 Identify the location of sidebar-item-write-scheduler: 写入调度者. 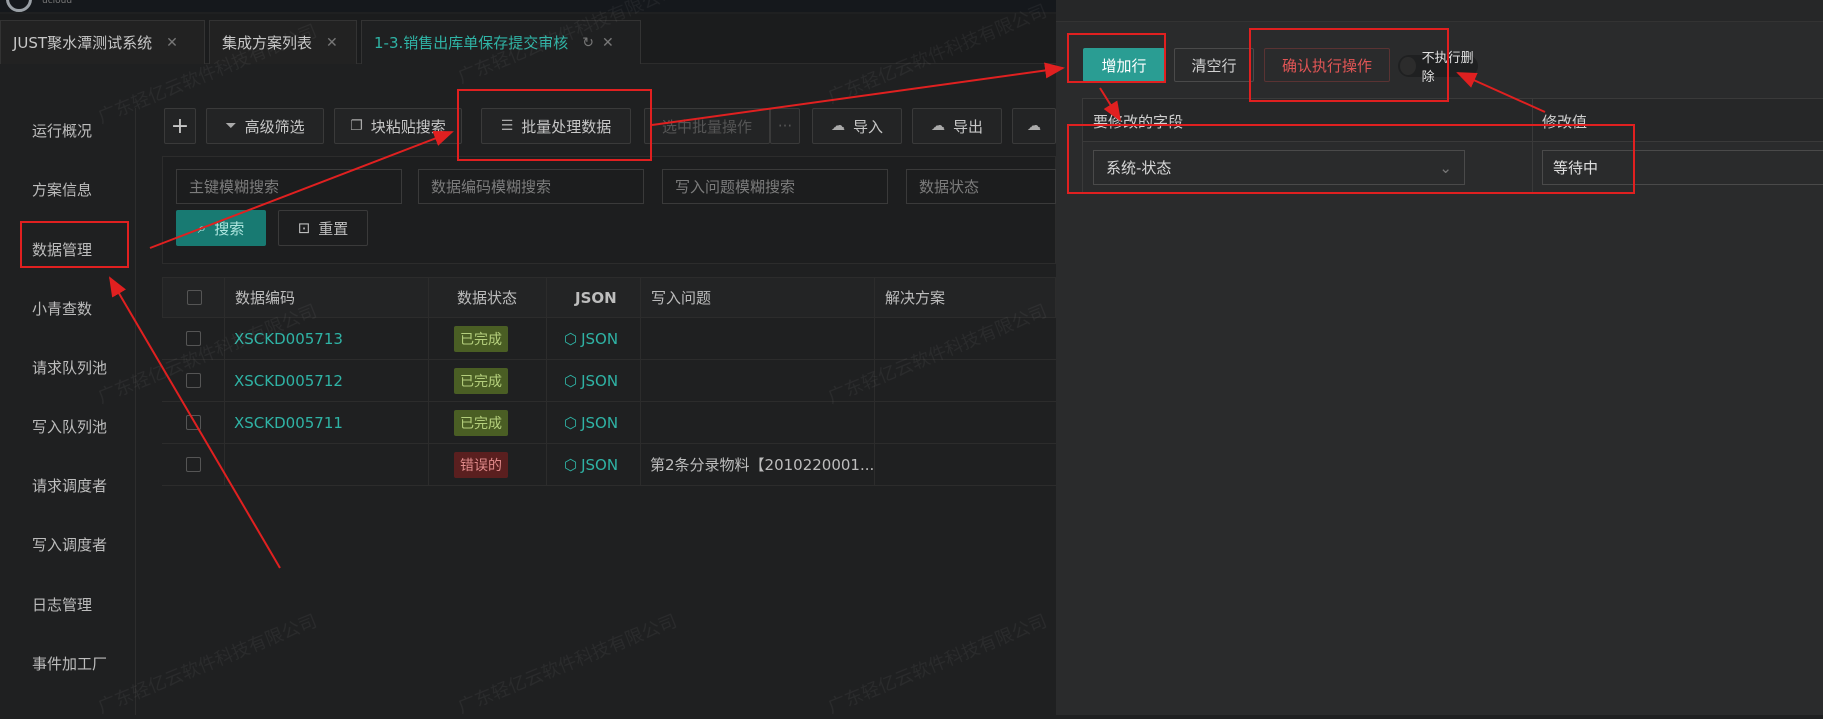
(69, 544).